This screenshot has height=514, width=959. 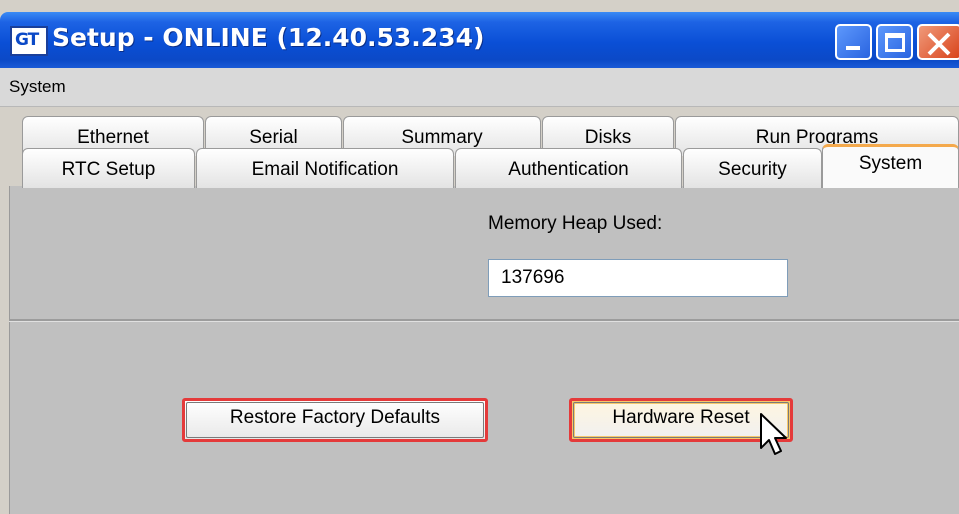 What do you see at coordinates (752, 168) in the screenshot?
I see `tab-security: Security` at bounding box center [752, 168].